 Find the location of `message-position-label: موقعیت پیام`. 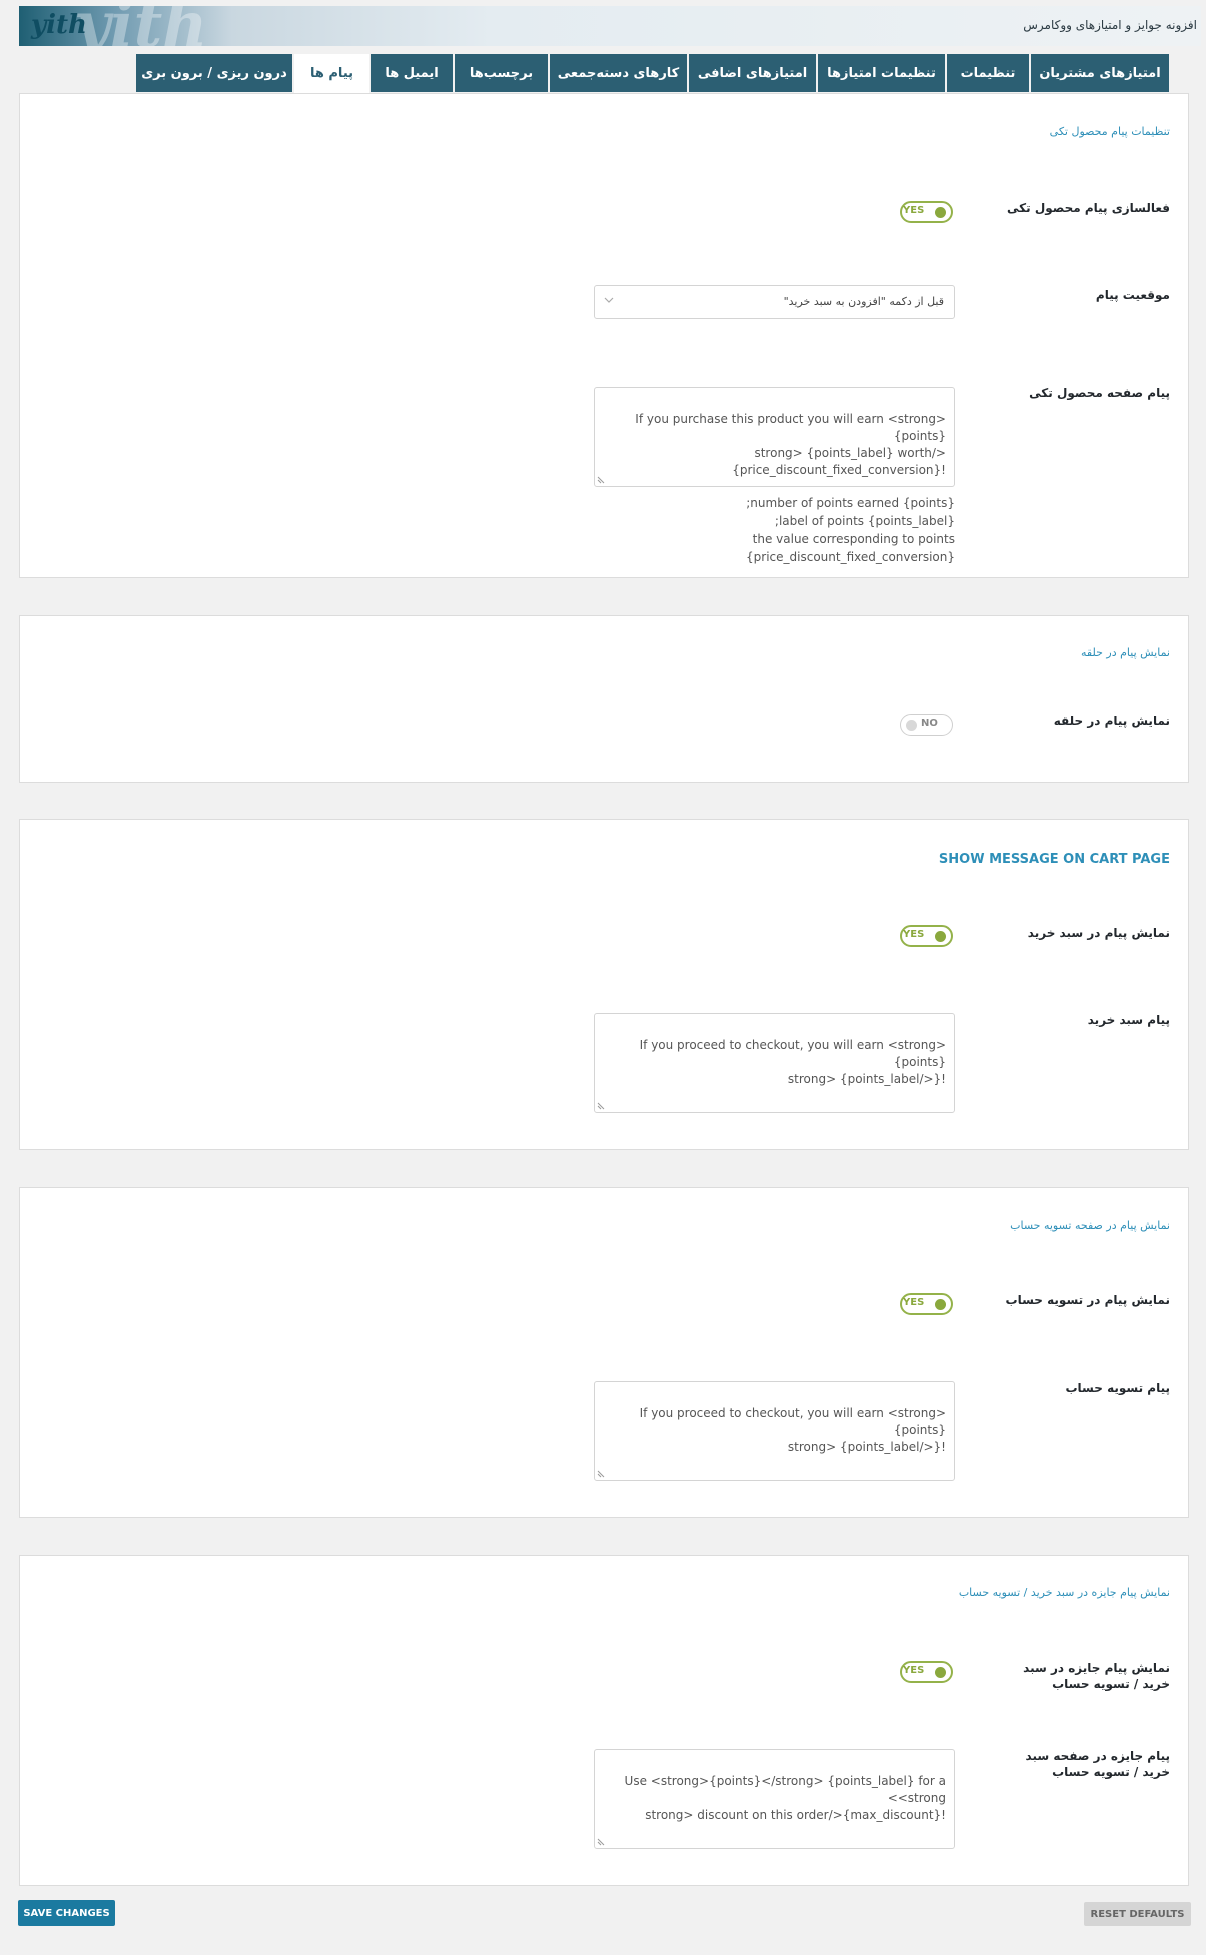

message-position-label: موقعیت پیام is located at coordinates (1132, 295).